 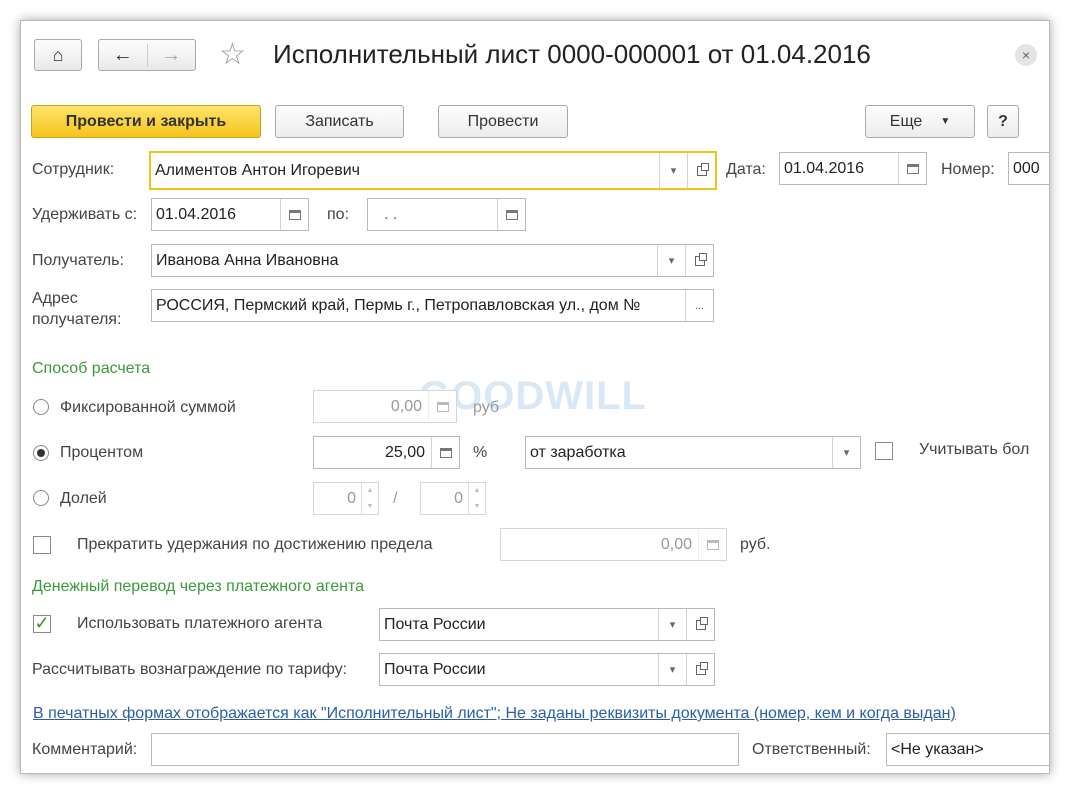 I want to click on date-label: Дата:, so click(x=746, y=169).